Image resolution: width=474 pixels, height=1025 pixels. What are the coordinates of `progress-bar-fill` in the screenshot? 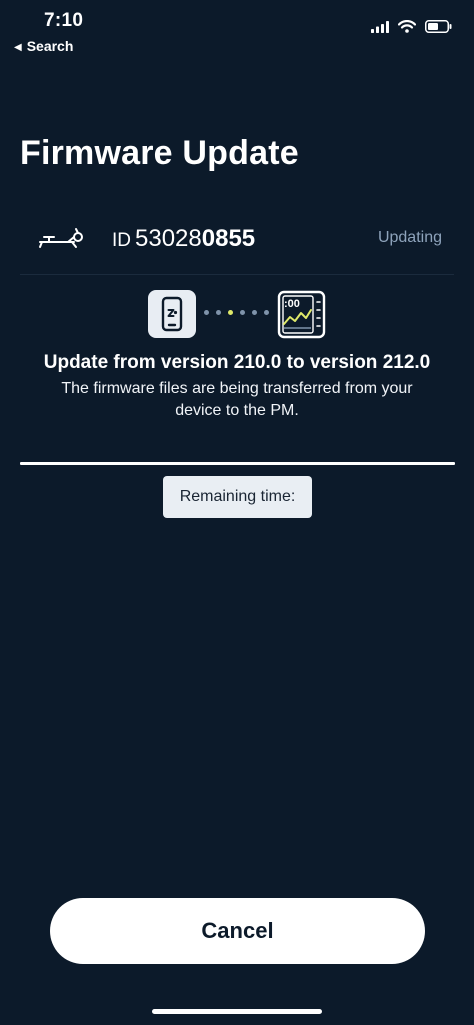 It's located at (237, 463).